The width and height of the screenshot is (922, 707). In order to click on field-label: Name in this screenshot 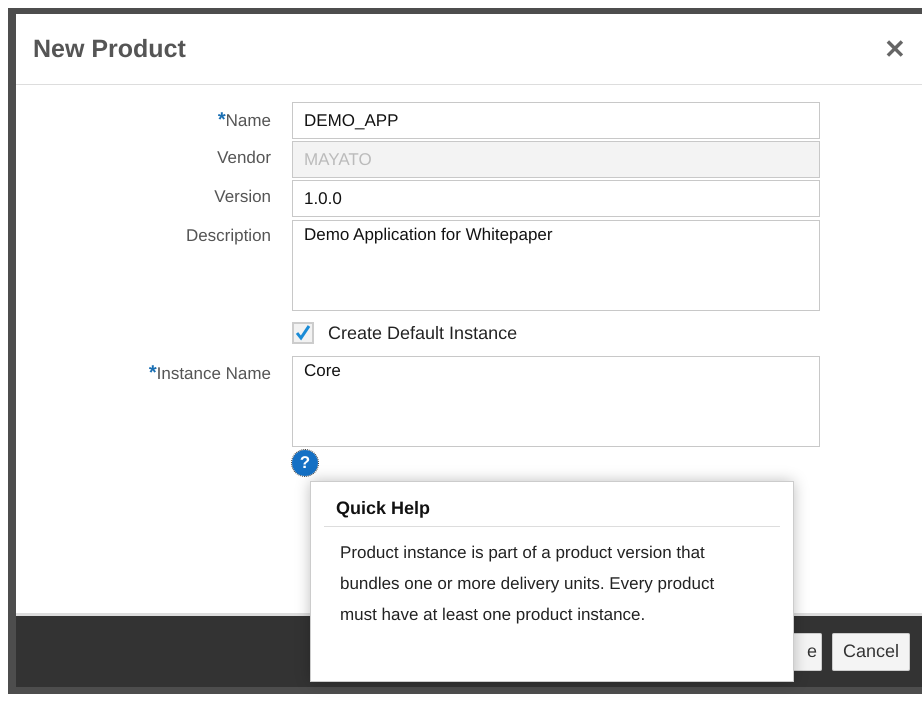, I will do `click(248, 120)`.